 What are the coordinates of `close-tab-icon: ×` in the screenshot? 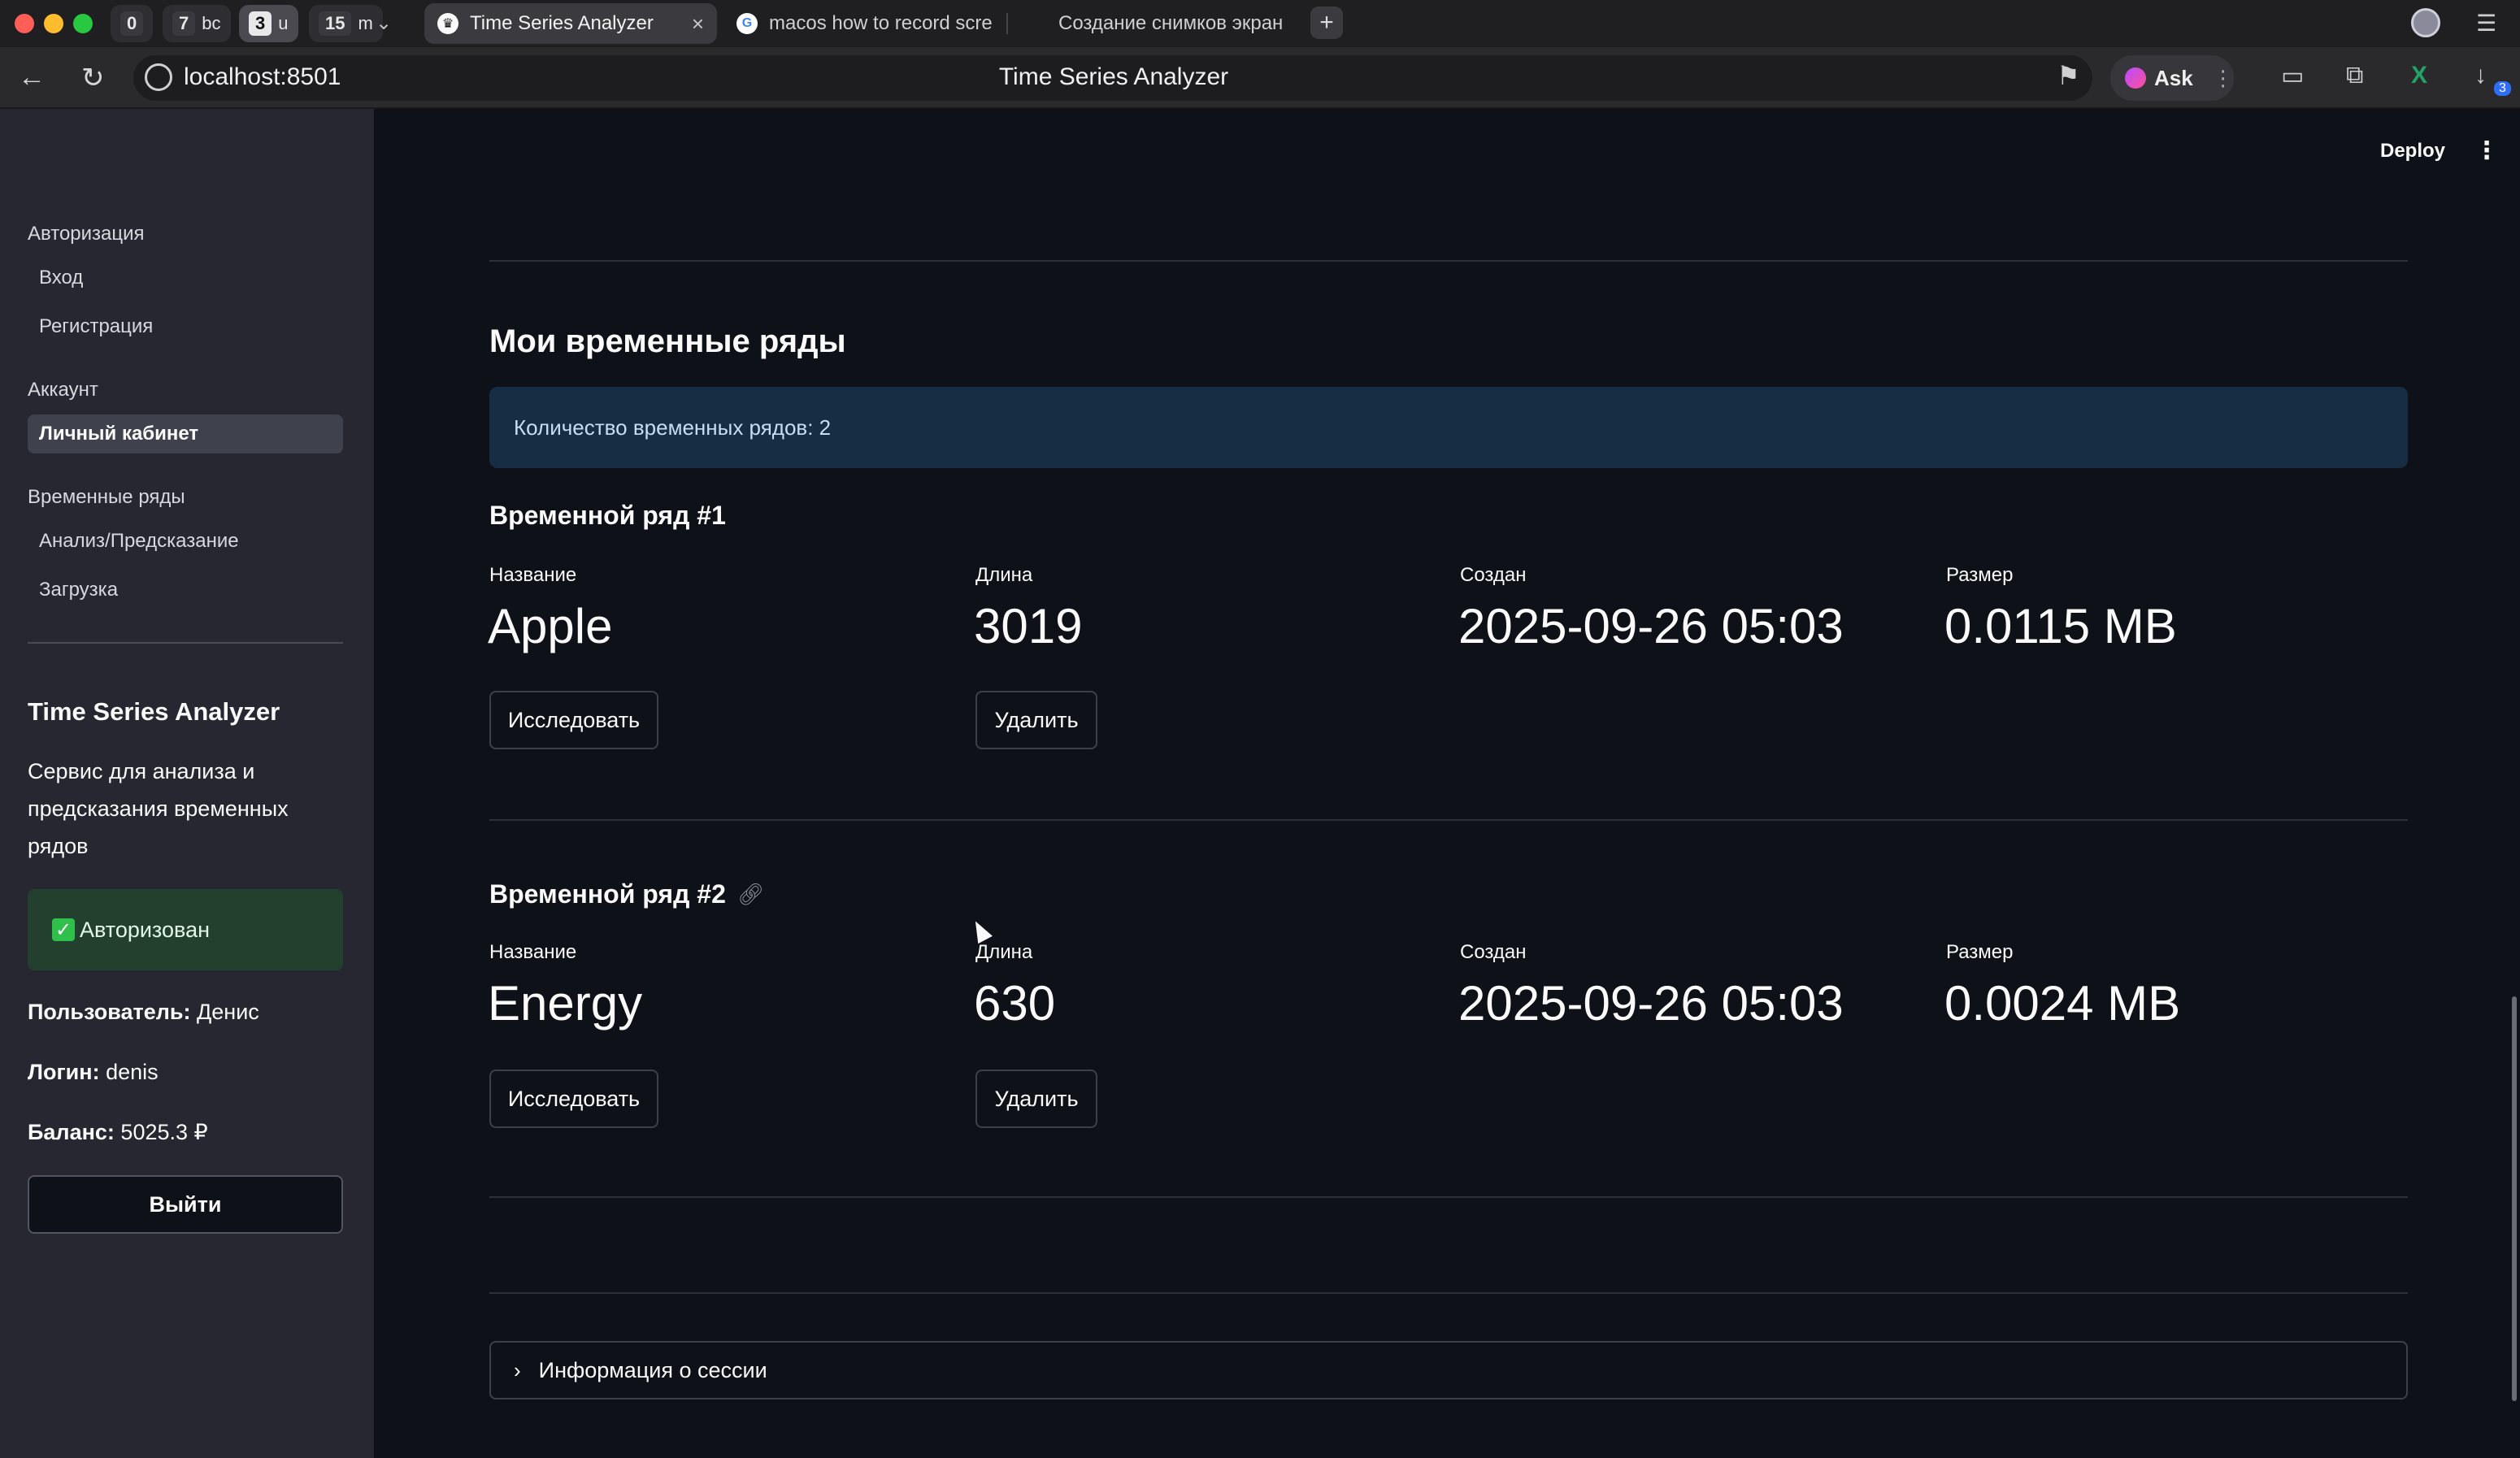 It's located at (698, 24).